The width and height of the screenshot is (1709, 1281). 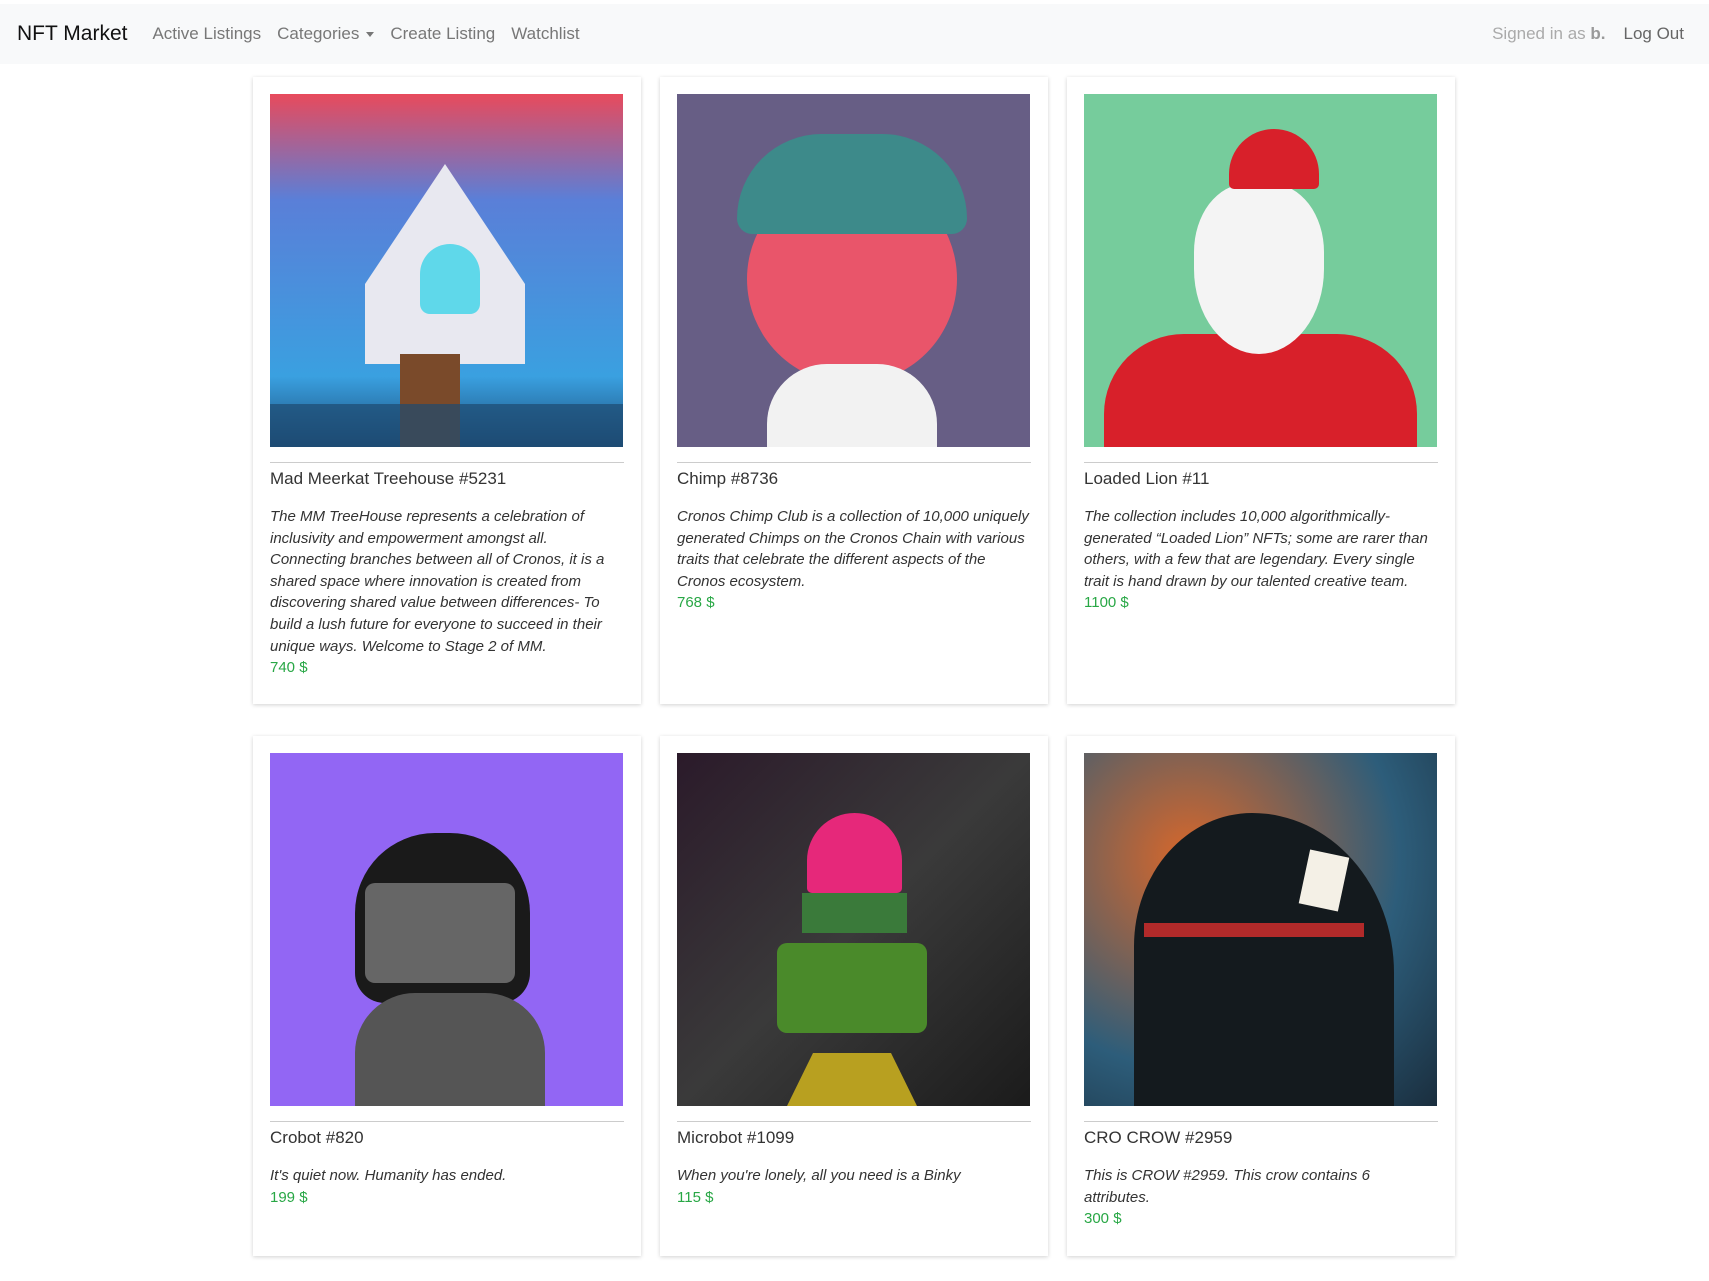 What do you see at coordinates (545, 34) in the screenshot?
I see `nav-watchlist: Watchlist` at bounding box center [545, 34].